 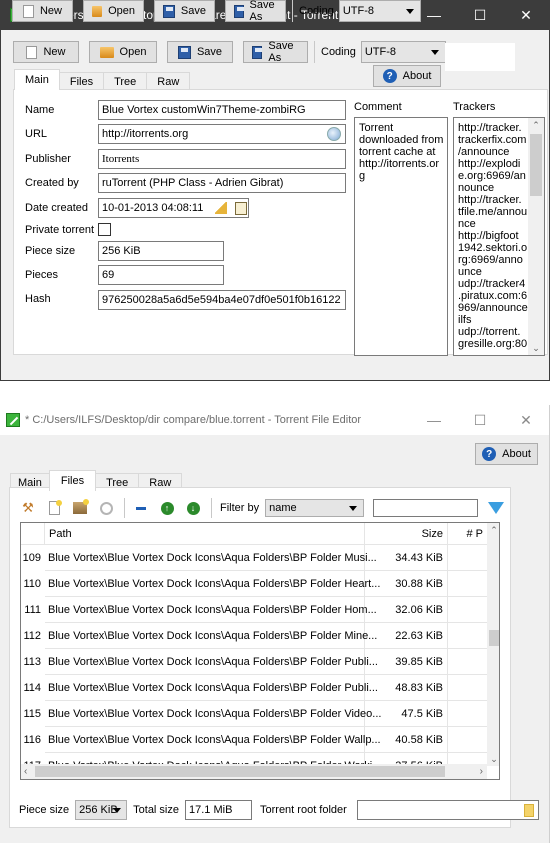 What do you see at coordinates (101, 810) in the screenshot?
I see `piece-size-select: 256 KiB` at bounding box center [101, 810].